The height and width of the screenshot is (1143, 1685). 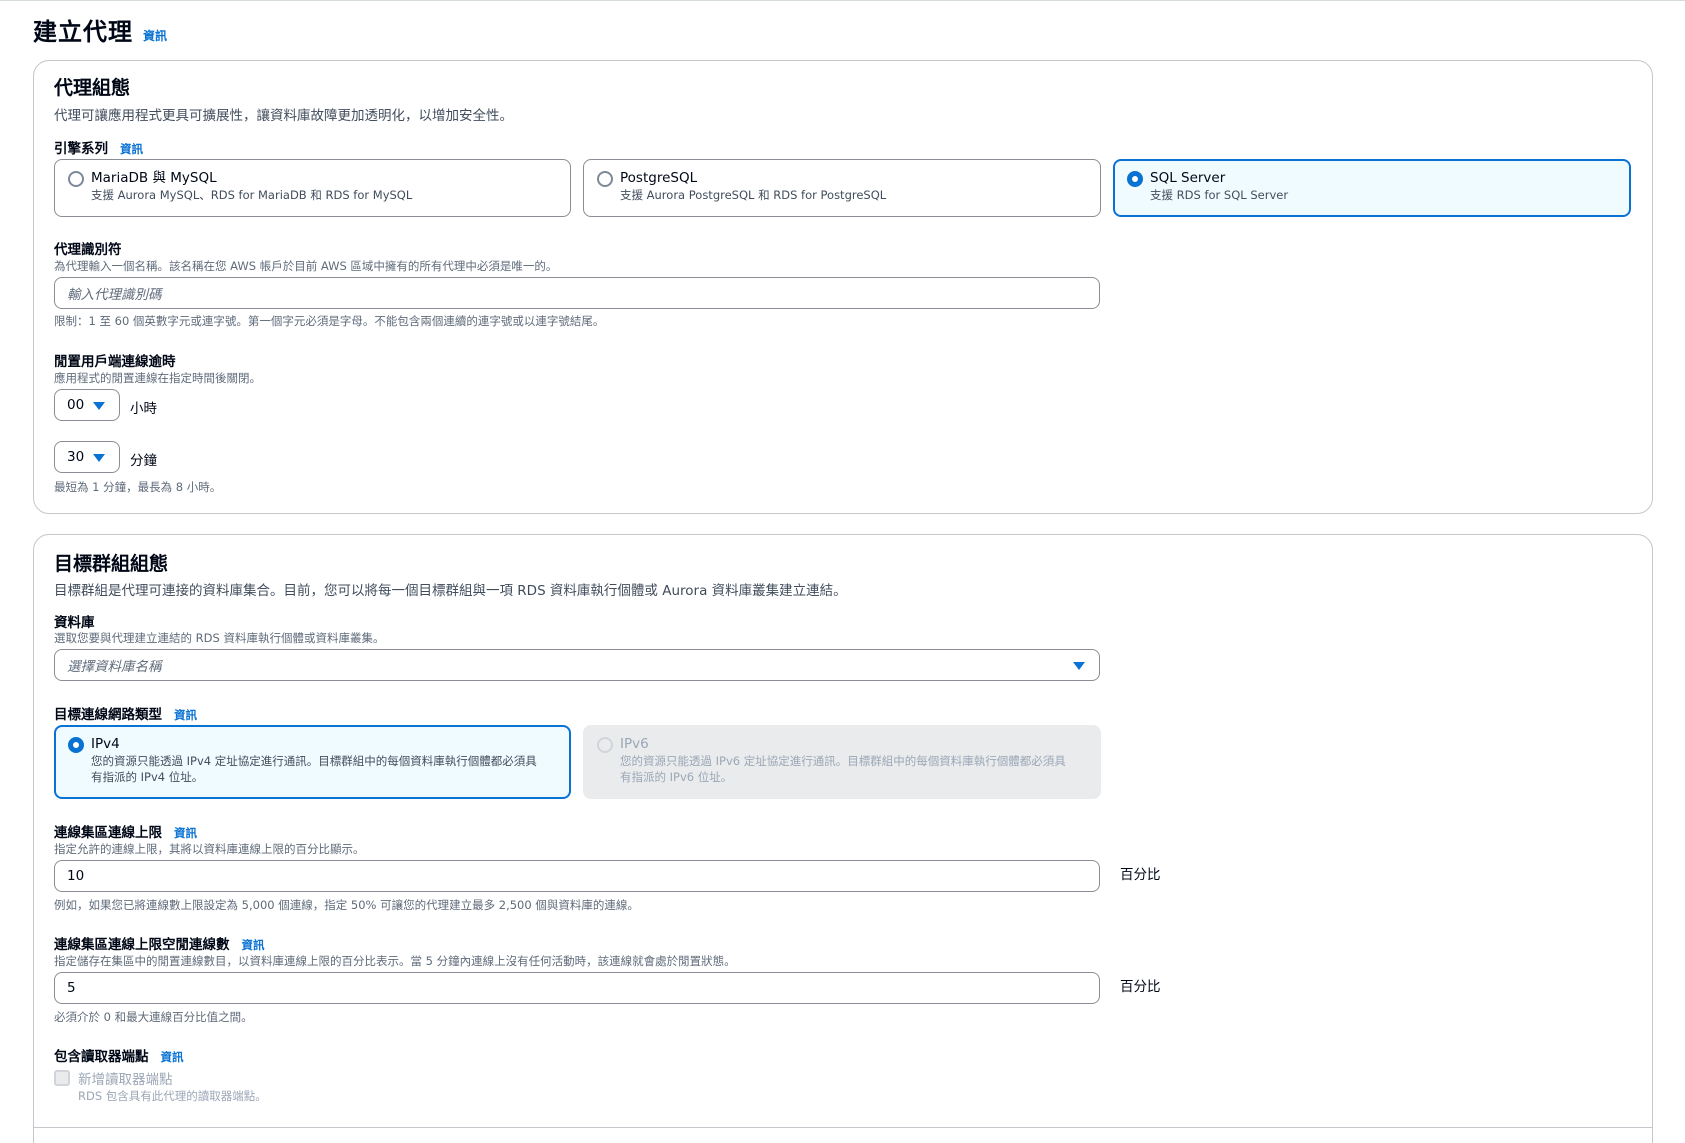 What do you see at coordinates (283, 116) in the screenshot?
I see `proxy-configuration-description: 代理可讓應用程式更具可擴展性，讓資料庫故障更加透明化，以增加安全性。` at bounding box center [283, 116].